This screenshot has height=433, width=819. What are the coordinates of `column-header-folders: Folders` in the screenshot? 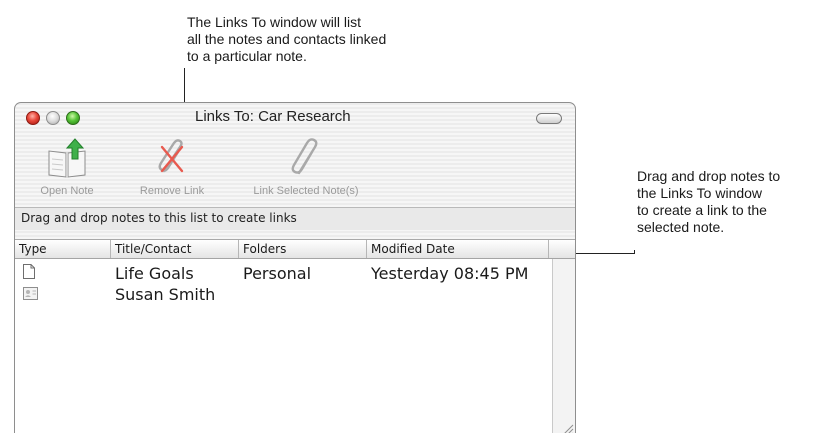 It's located at (303, 249).